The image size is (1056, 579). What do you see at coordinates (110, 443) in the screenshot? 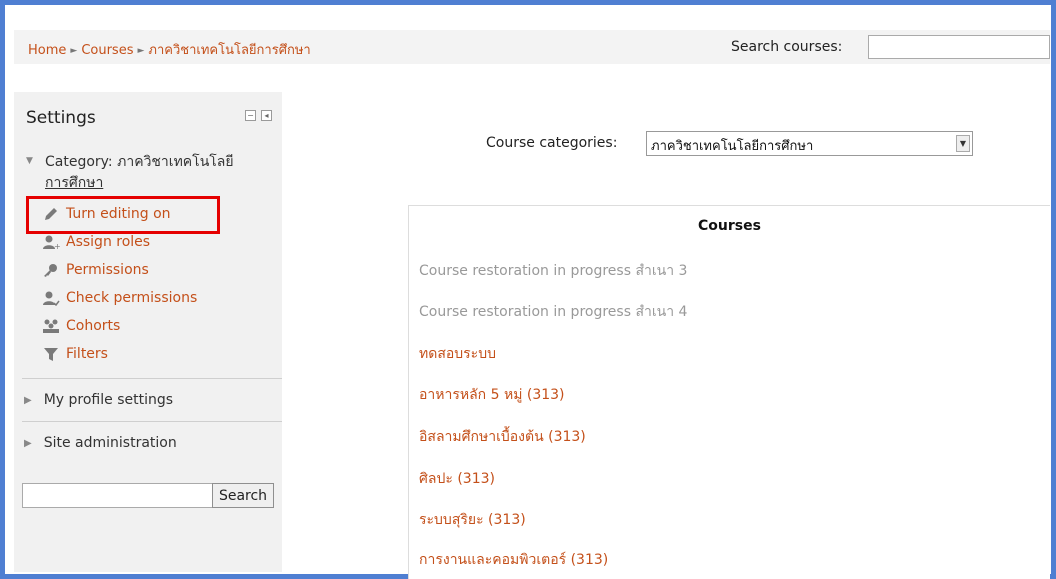
I see `site-administration-label: Site administration` at bounding box center [110, 443].